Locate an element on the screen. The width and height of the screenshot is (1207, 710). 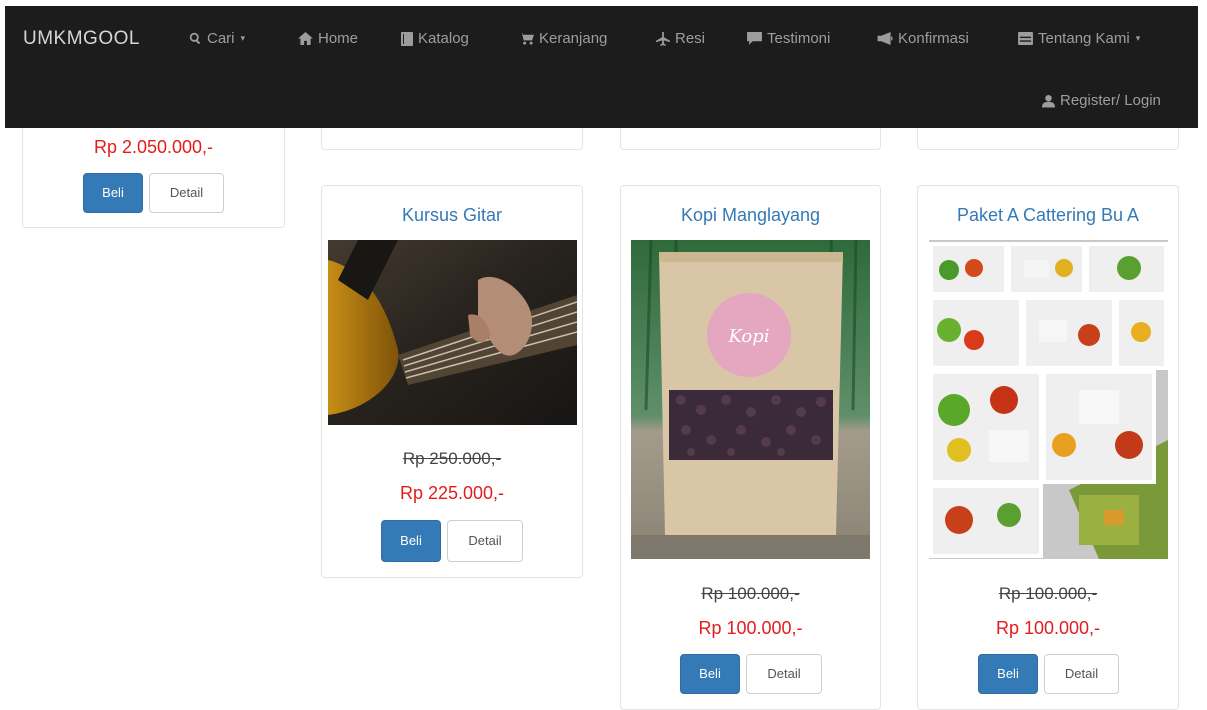
book-icon is located at coordinates (407, 38).